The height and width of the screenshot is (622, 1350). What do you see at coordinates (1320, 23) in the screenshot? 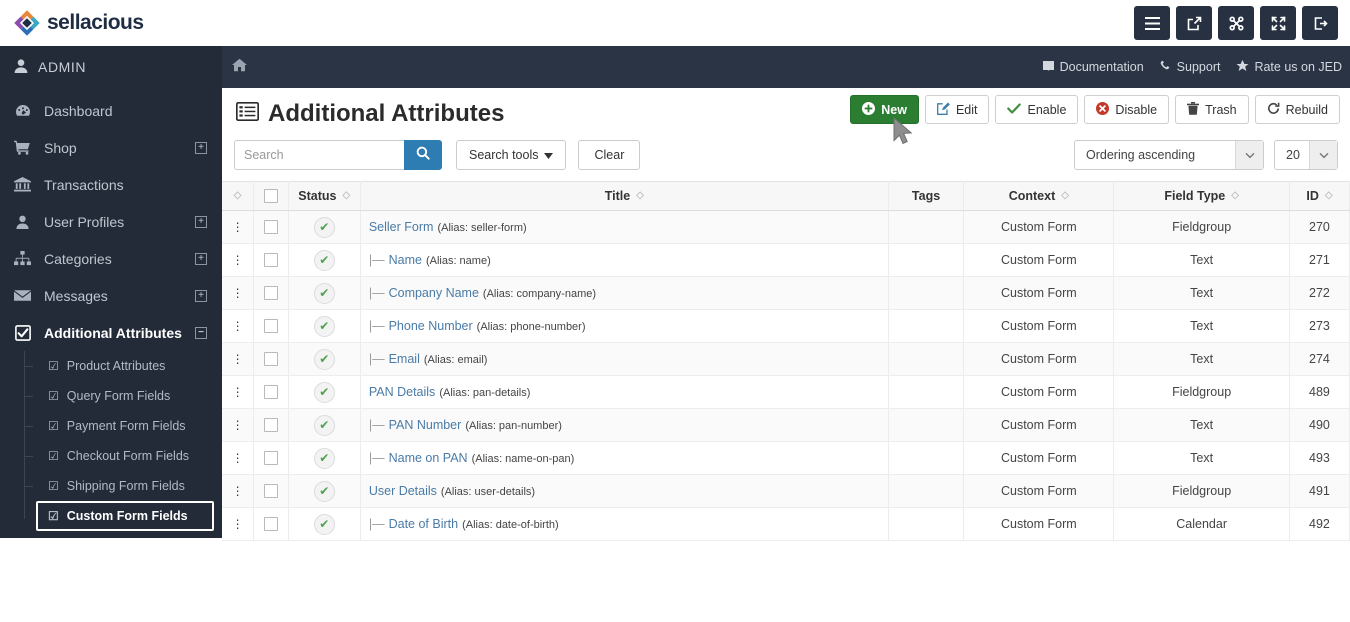
I see `logout-button` at bounding box center [1320, 23].